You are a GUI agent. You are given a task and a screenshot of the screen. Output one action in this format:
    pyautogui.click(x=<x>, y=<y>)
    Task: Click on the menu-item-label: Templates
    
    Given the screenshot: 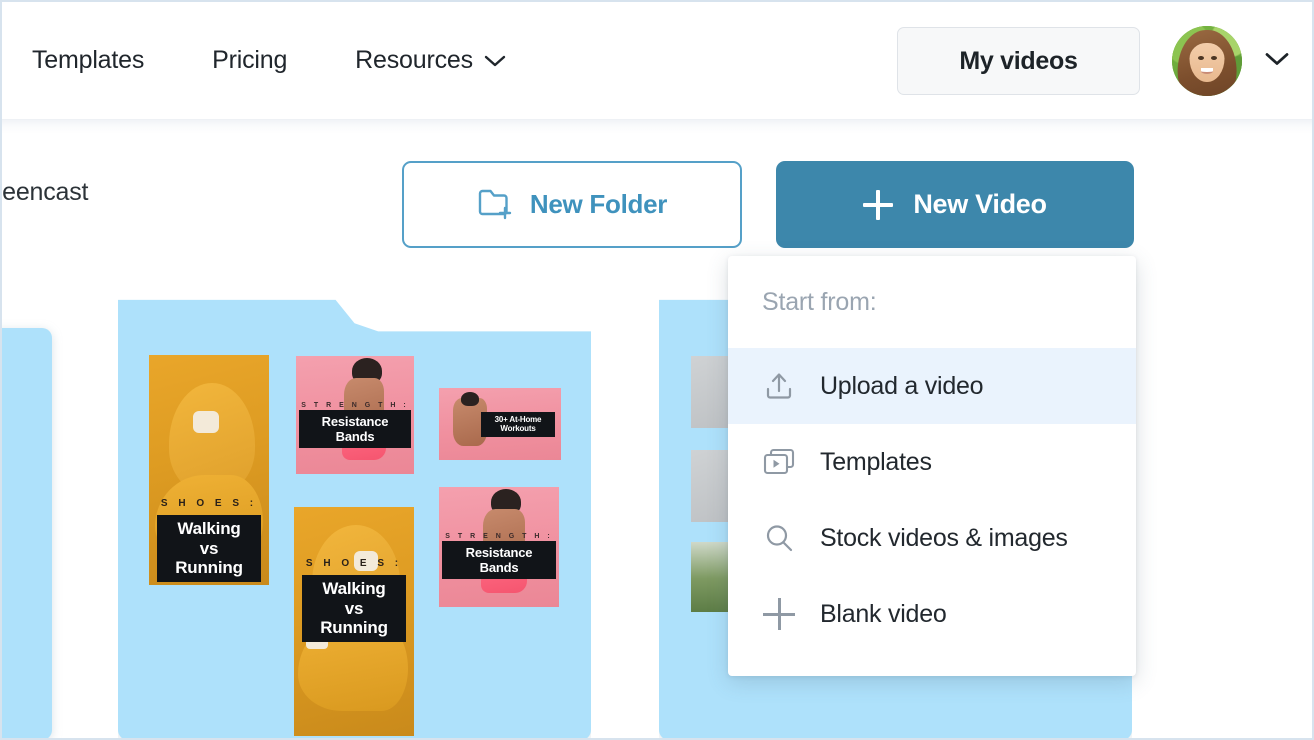 What is the action you would take?
    pyautogui.click(x=876, y=461)
    